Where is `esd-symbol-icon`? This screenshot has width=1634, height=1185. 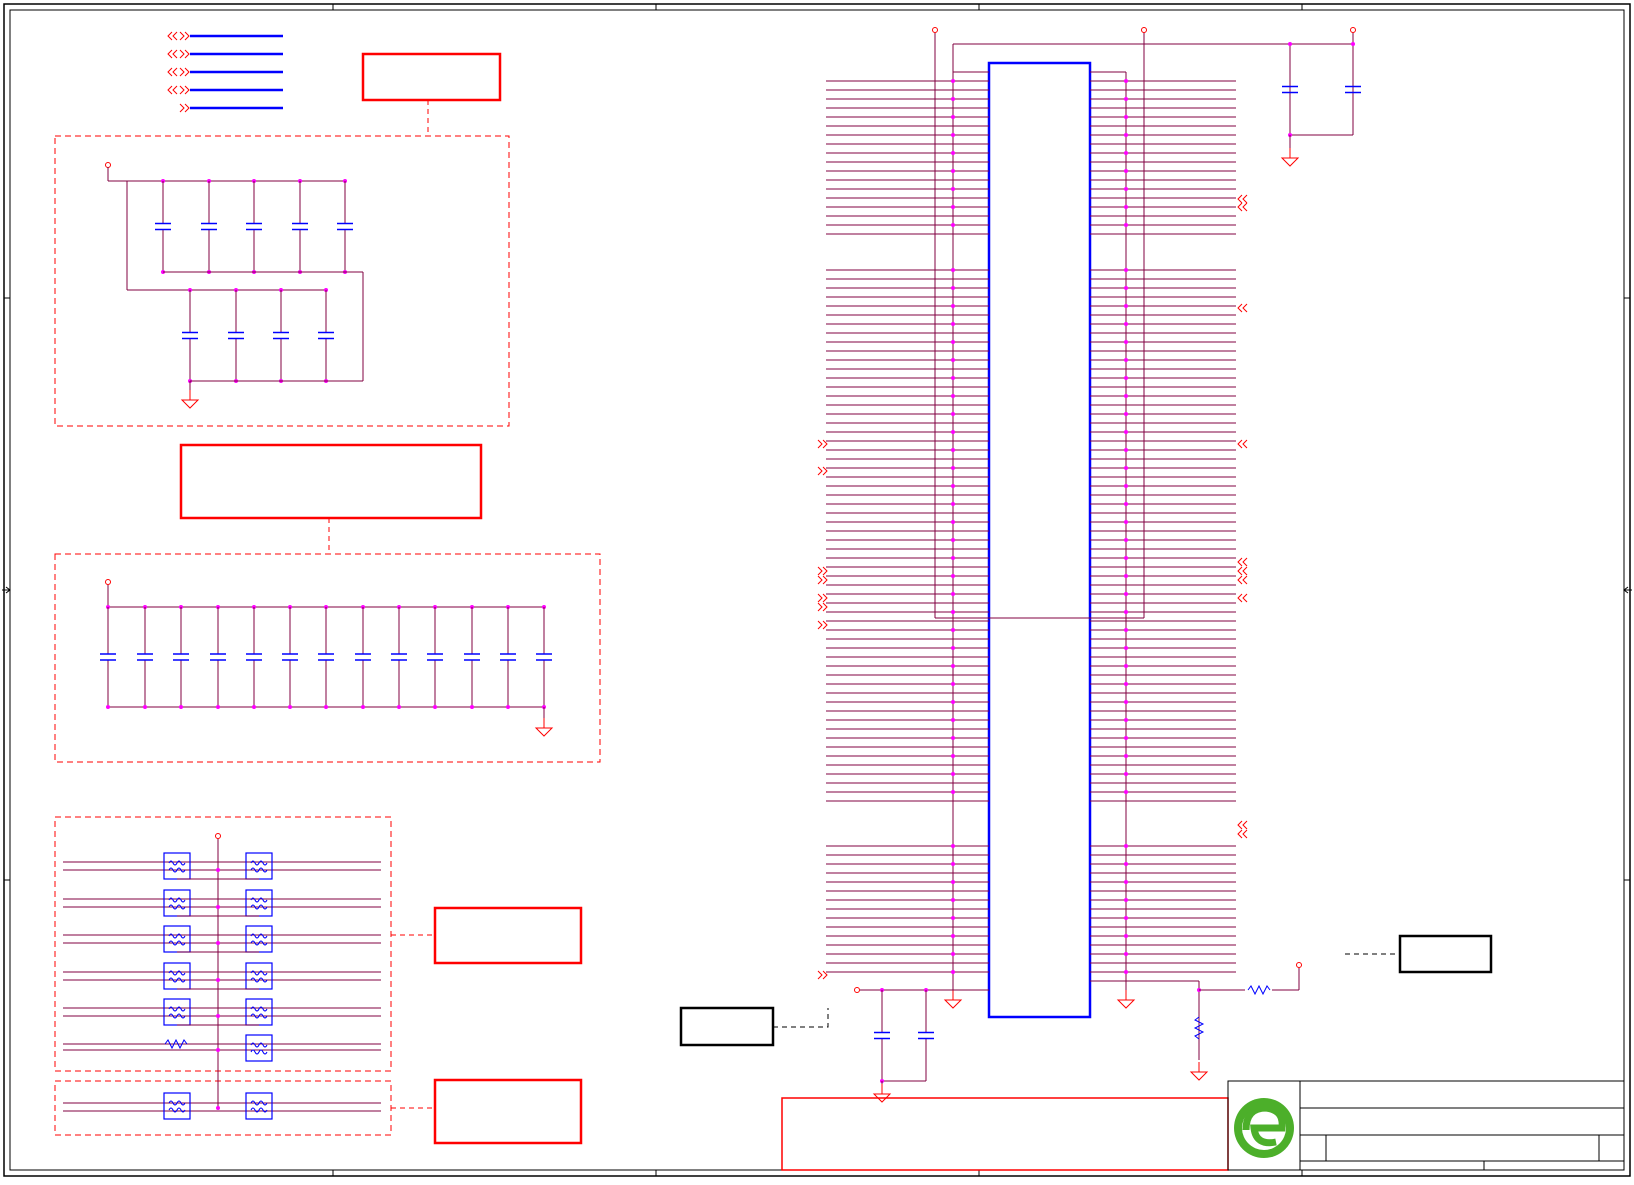 esd-symbol-icon is located at coordinates (259, 1048).